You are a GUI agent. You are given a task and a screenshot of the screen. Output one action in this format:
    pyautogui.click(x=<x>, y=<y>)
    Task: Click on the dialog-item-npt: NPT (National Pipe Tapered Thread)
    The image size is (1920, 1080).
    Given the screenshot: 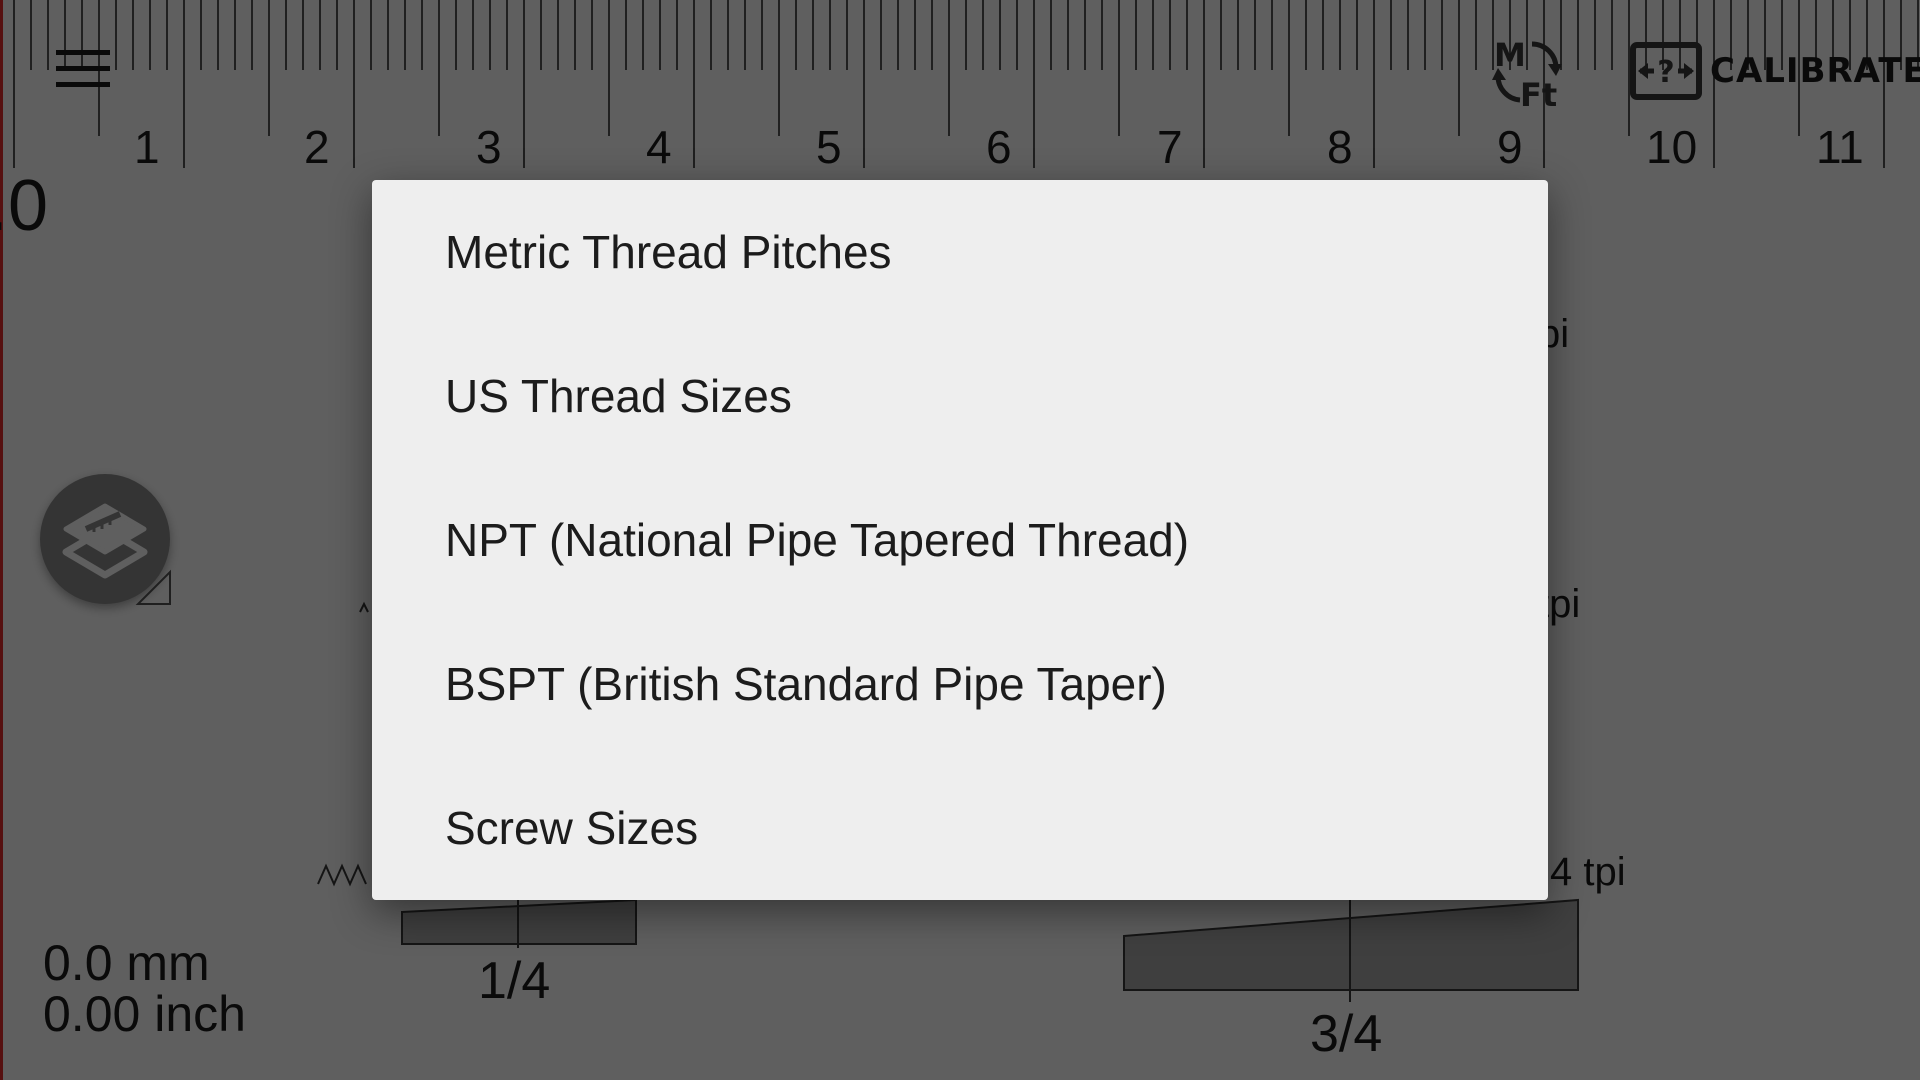 What is the action you would take?
    pyautogui.click(x=960, y=540)
    